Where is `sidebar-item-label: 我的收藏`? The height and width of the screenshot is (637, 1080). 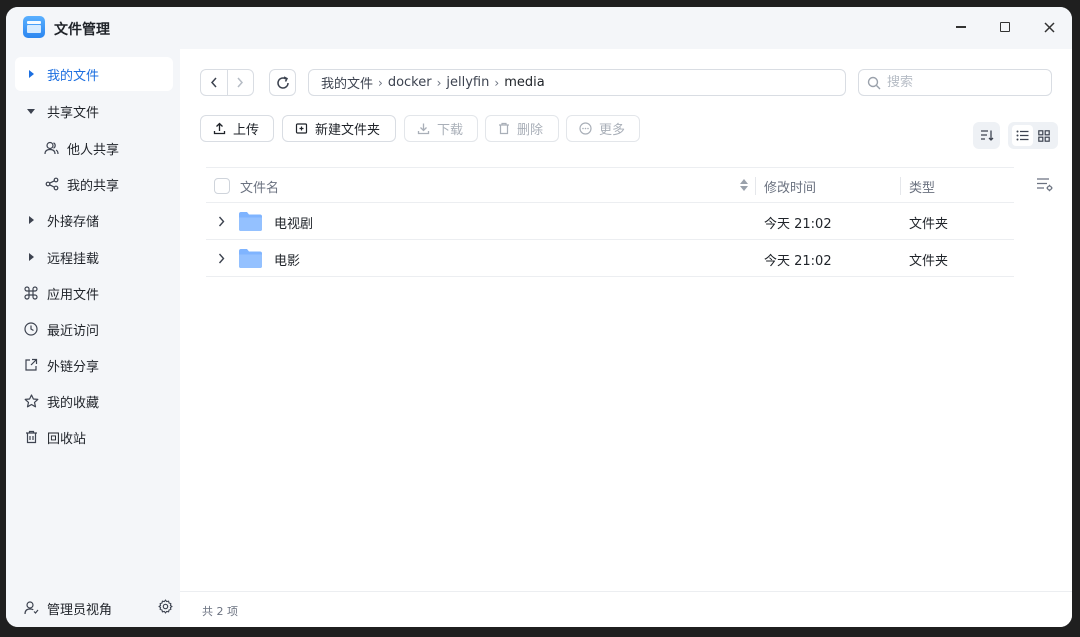 sidebar-item-label: 我的收藏 is located at coordinates (73, 403).